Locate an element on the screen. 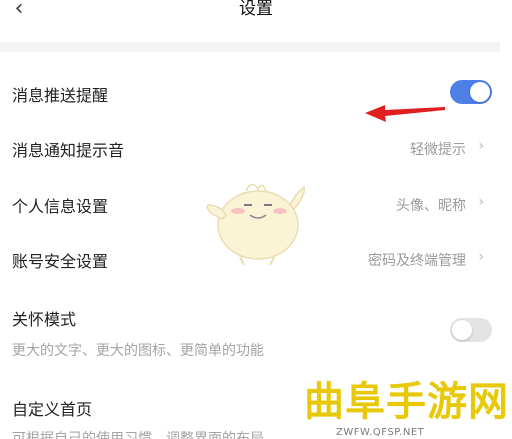 This screenshot has width=512, height=439. watermark-url: ZWFW.QFSP.NET is located at coordinates (380, 432).